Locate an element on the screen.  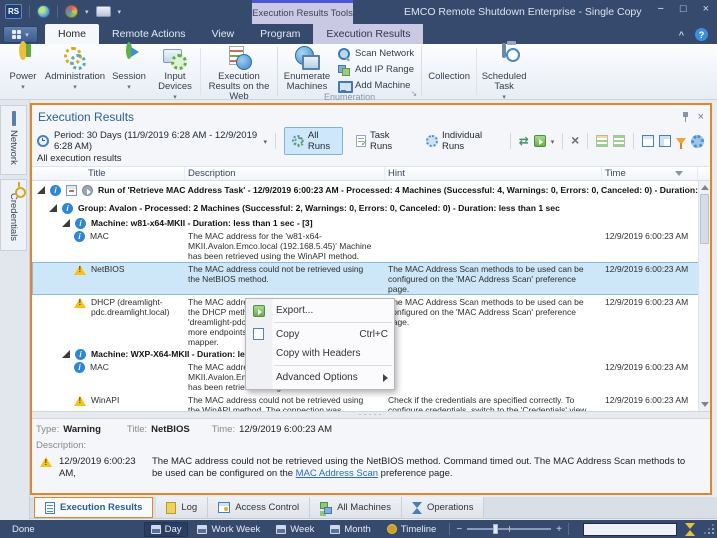
pin-icon is located at coordinates (685, 117).